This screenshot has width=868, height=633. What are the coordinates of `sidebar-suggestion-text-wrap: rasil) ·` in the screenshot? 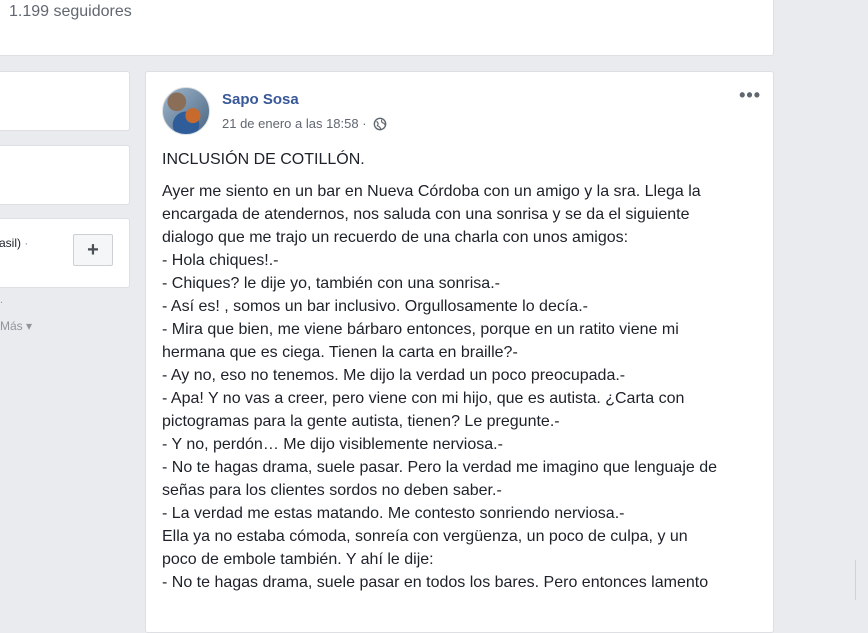 It's located at (14, 243).